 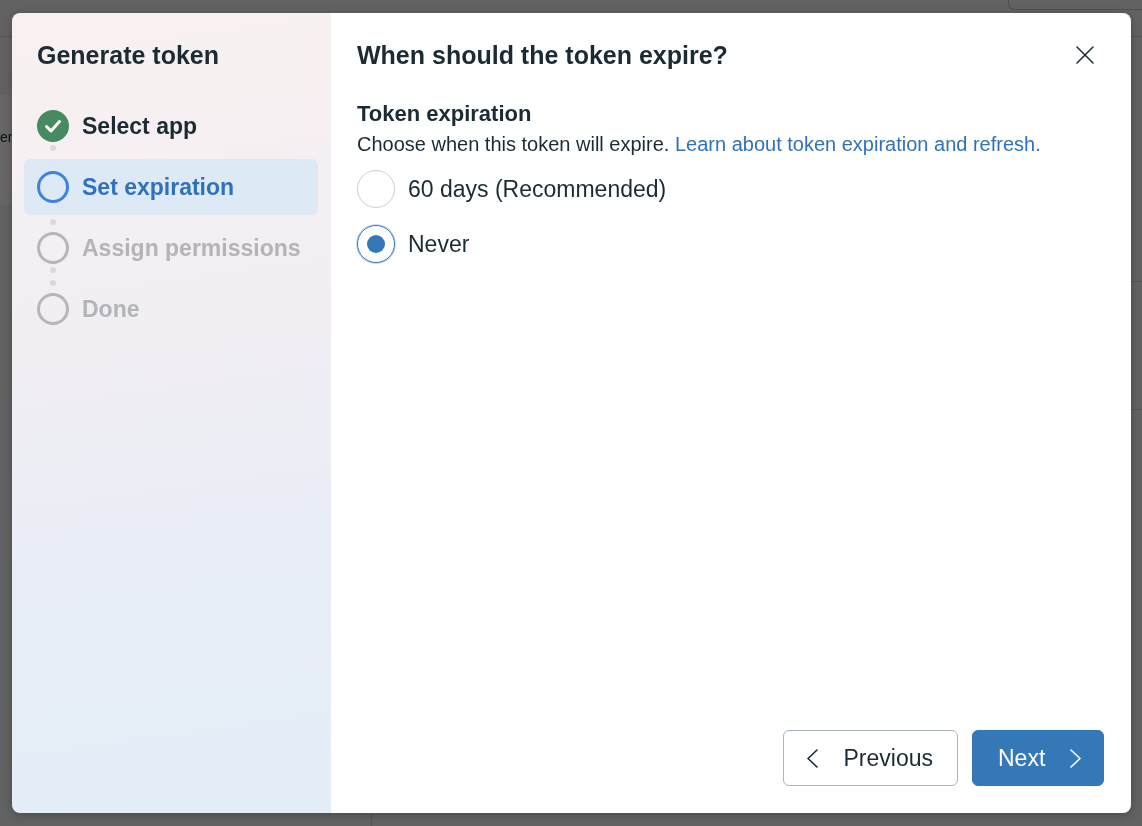 I want to click on nav-label: er, so click(x=6, y=137).